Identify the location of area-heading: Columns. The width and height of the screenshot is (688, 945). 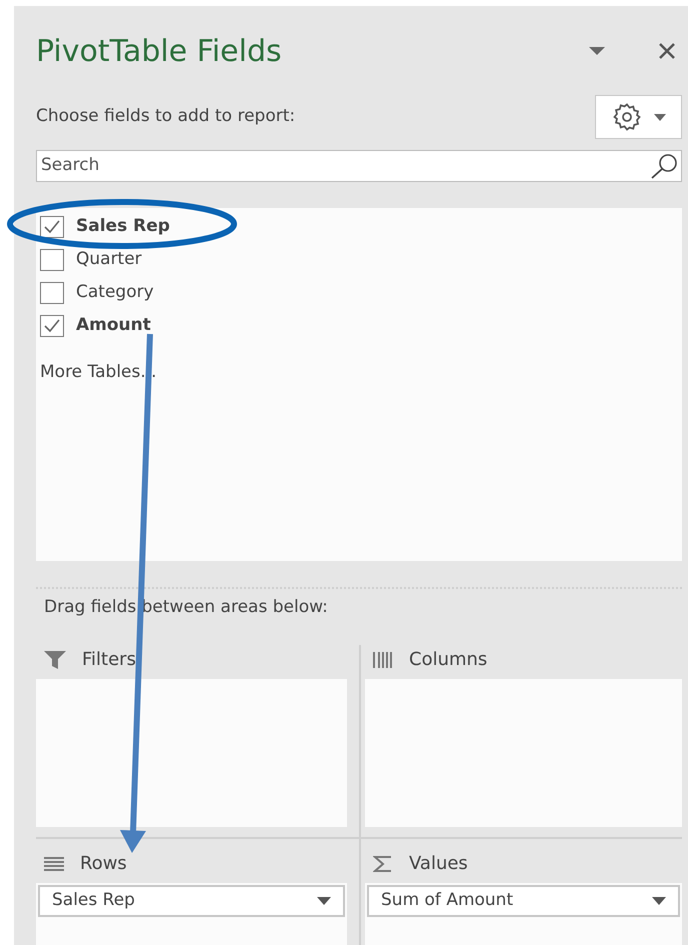
(448, 660).